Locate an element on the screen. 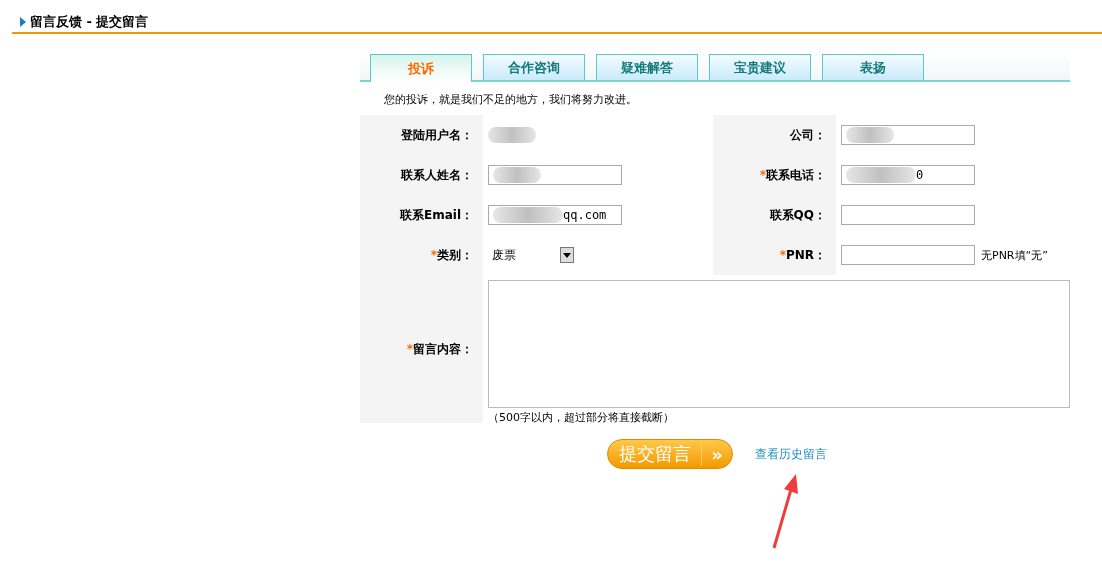  input-field: 0 is located at coordinates (908, 175).